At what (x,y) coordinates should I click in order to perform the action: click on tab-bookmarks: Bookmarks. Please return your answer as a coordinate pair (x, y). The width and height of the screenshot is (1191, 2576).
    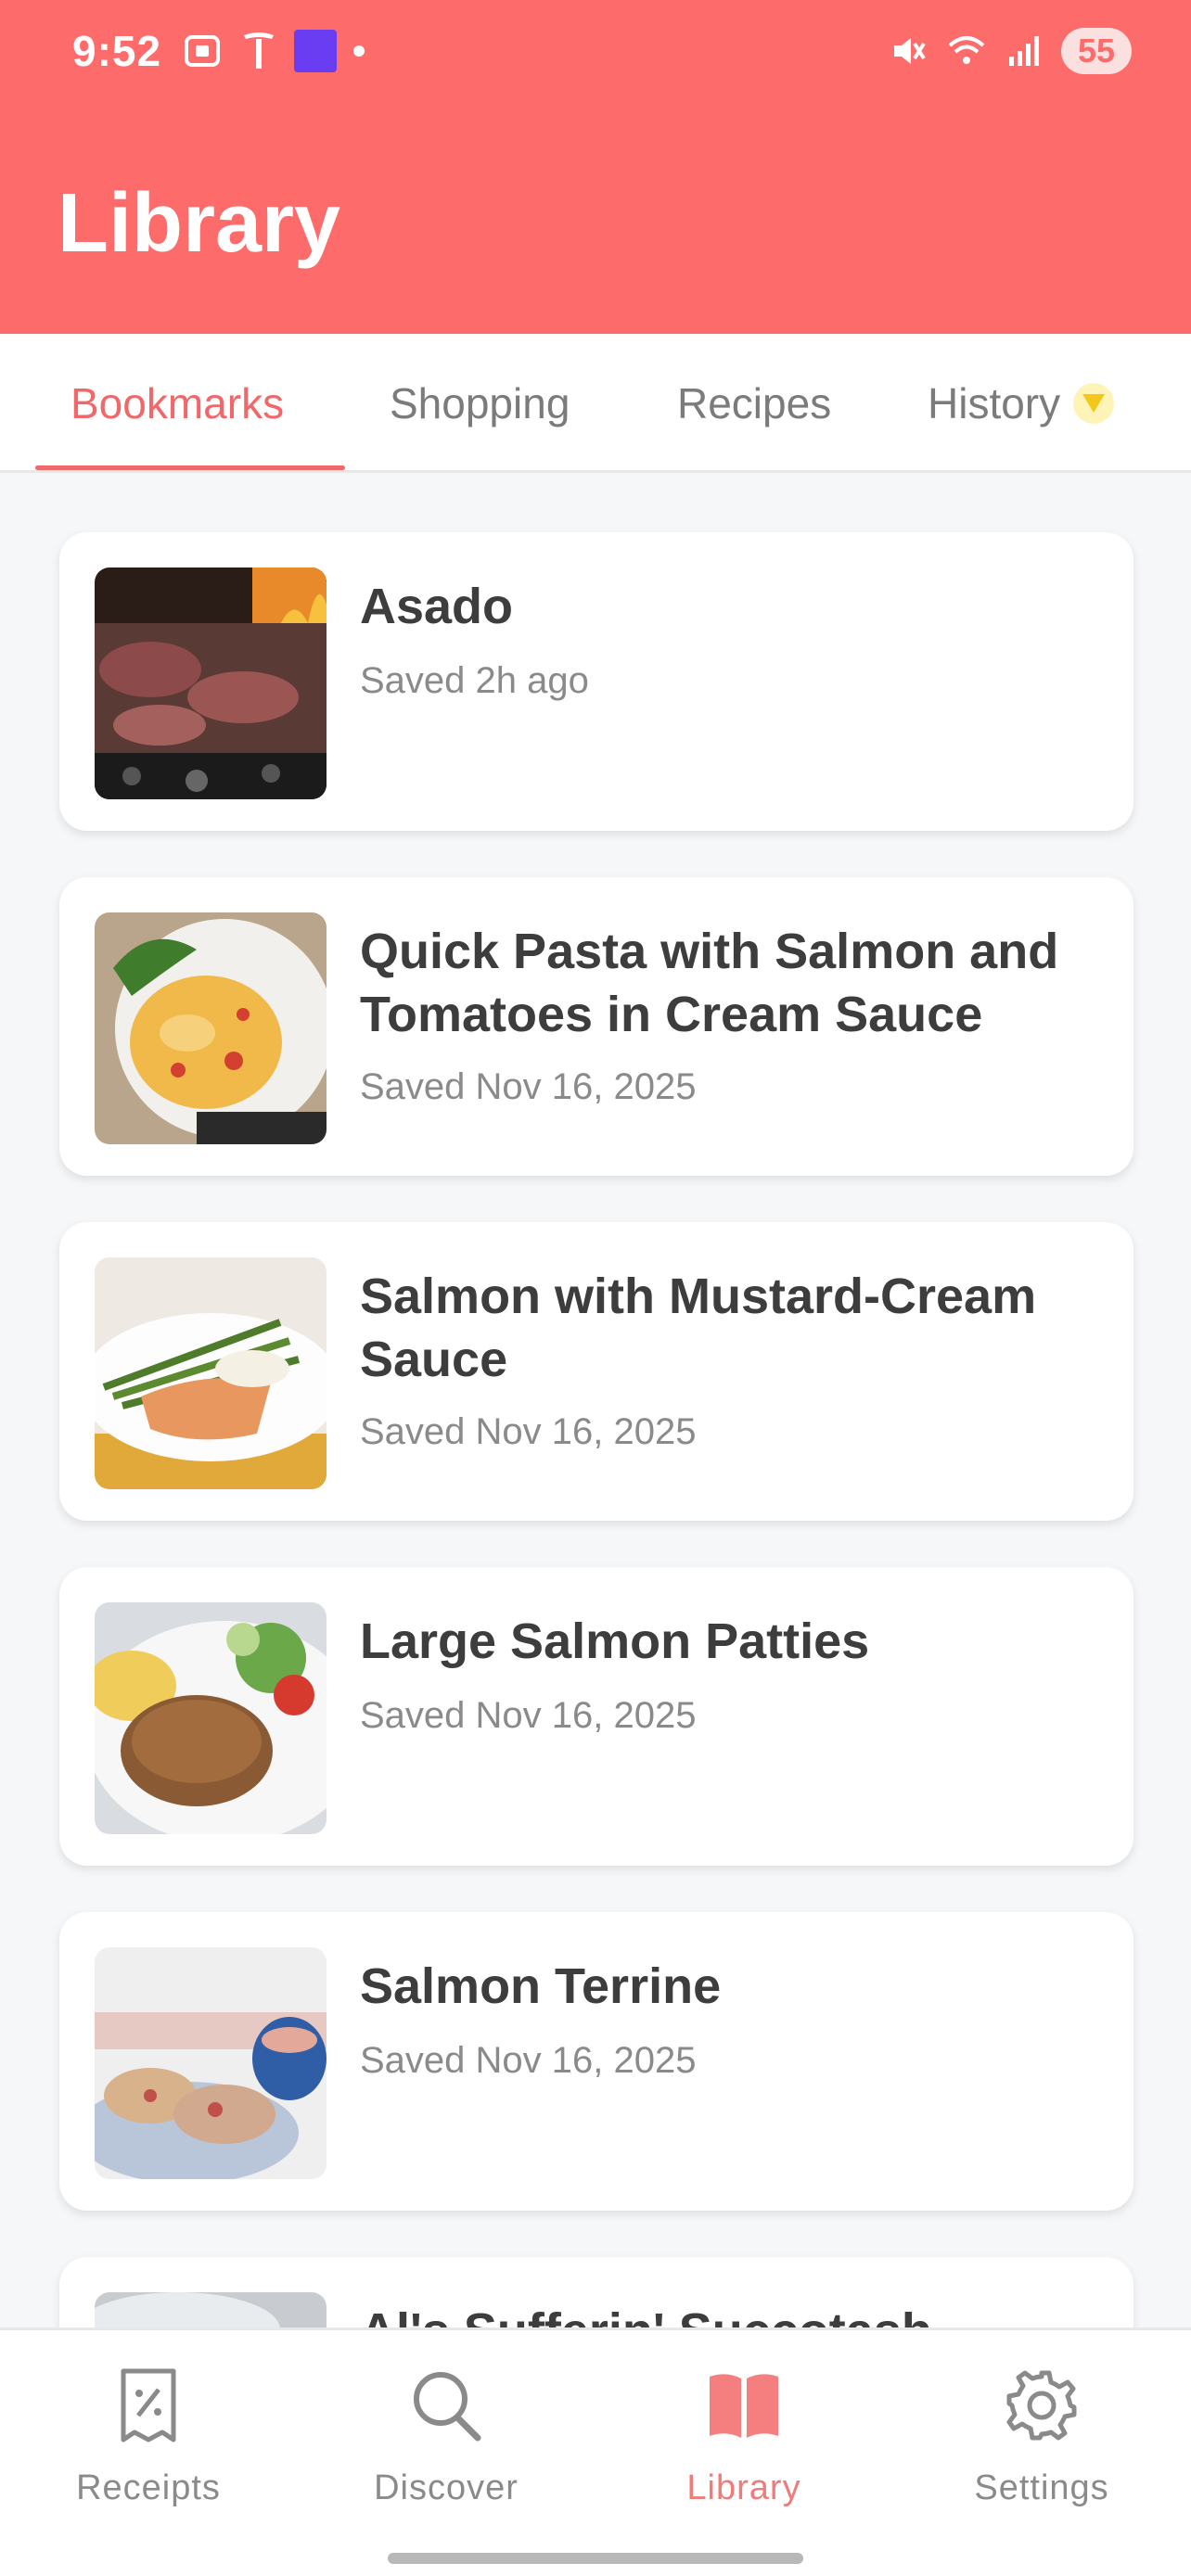
    Looking at the image, I should click on (177, 403).